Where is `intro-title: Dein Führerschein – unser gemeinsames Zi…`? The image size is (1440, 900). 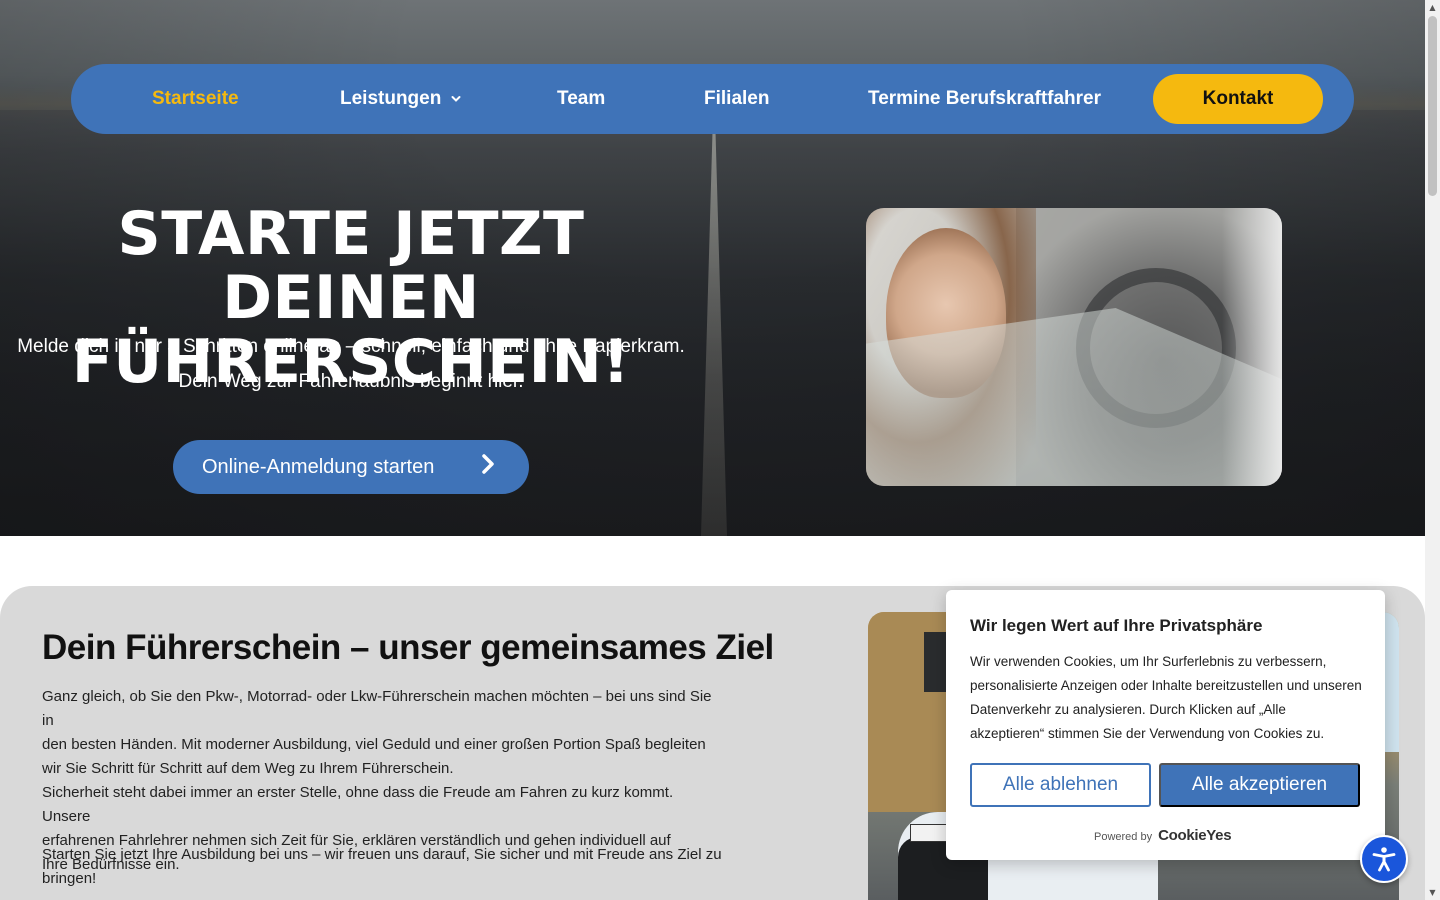
intro-title: Dein Führerschein – unser gemeinsames Zi… is located at coordinates (408, 647).